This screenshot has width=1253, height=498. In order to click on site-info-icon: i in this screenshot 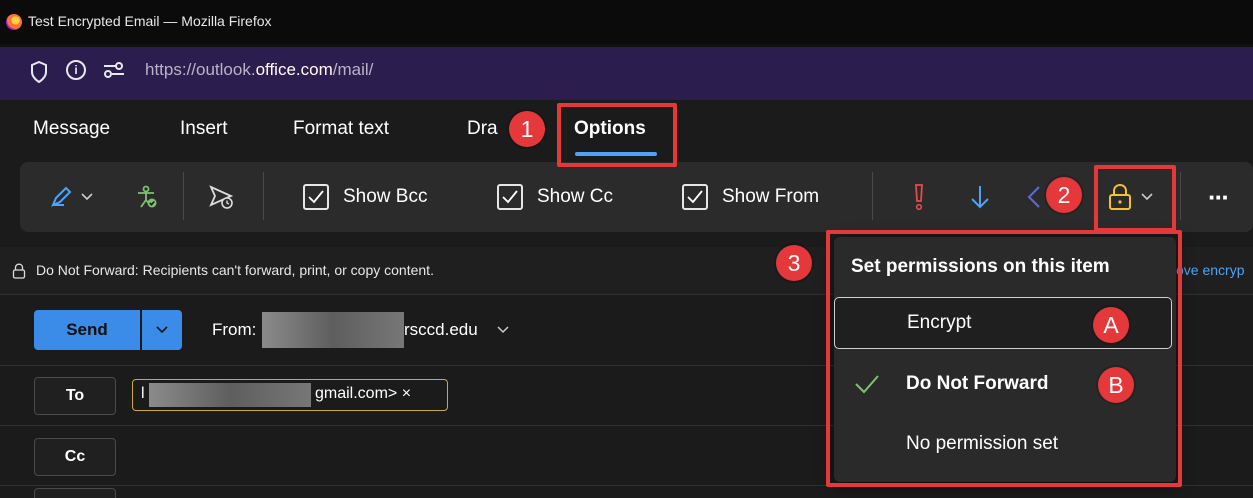, I will do `click(76, 70)`.